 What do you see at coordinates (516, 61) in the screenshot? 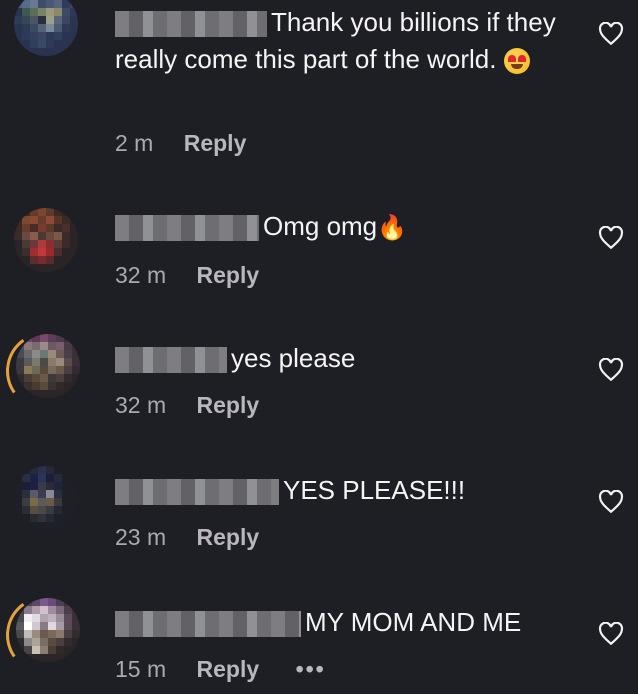
I see `heart-eyes-emoji-icon` at bounding box center [516, 61].